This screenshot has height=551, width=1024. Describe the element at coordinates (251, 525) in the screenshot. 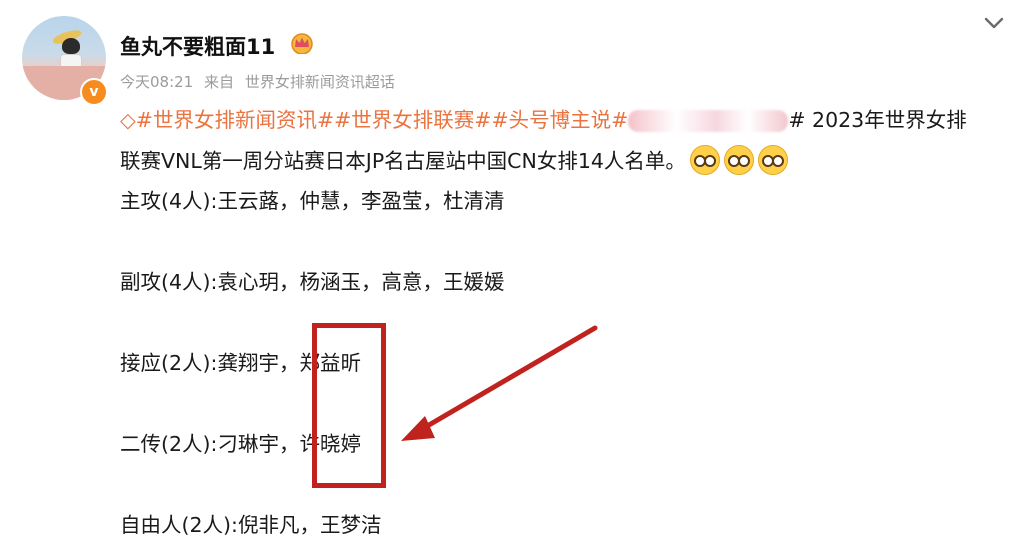

I see `roster-liberos: 自由人(2人):倪非凡，王梦洁` at that location.